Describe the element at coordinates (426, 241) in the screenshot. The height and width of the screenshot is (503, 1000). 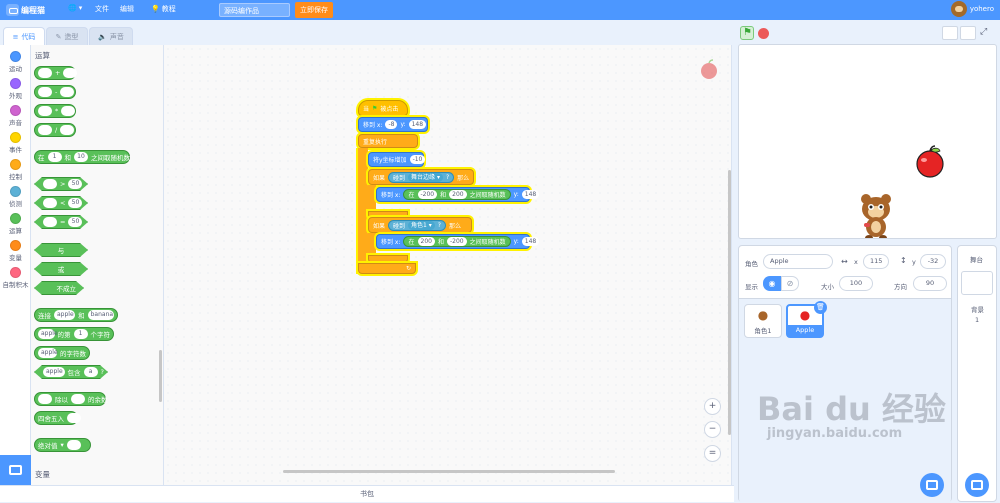
I see `rand2-a: 200` at that location.